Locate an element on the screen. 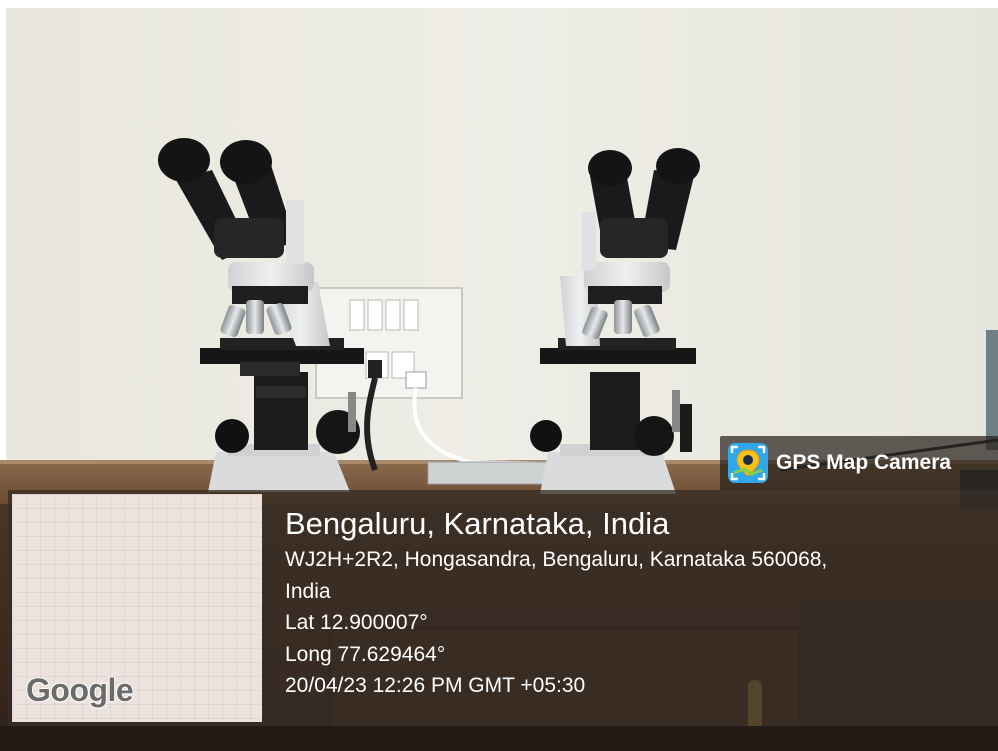 The image size is (998, 751). map-thumbnail: Google is located at coordinates (137, 608).